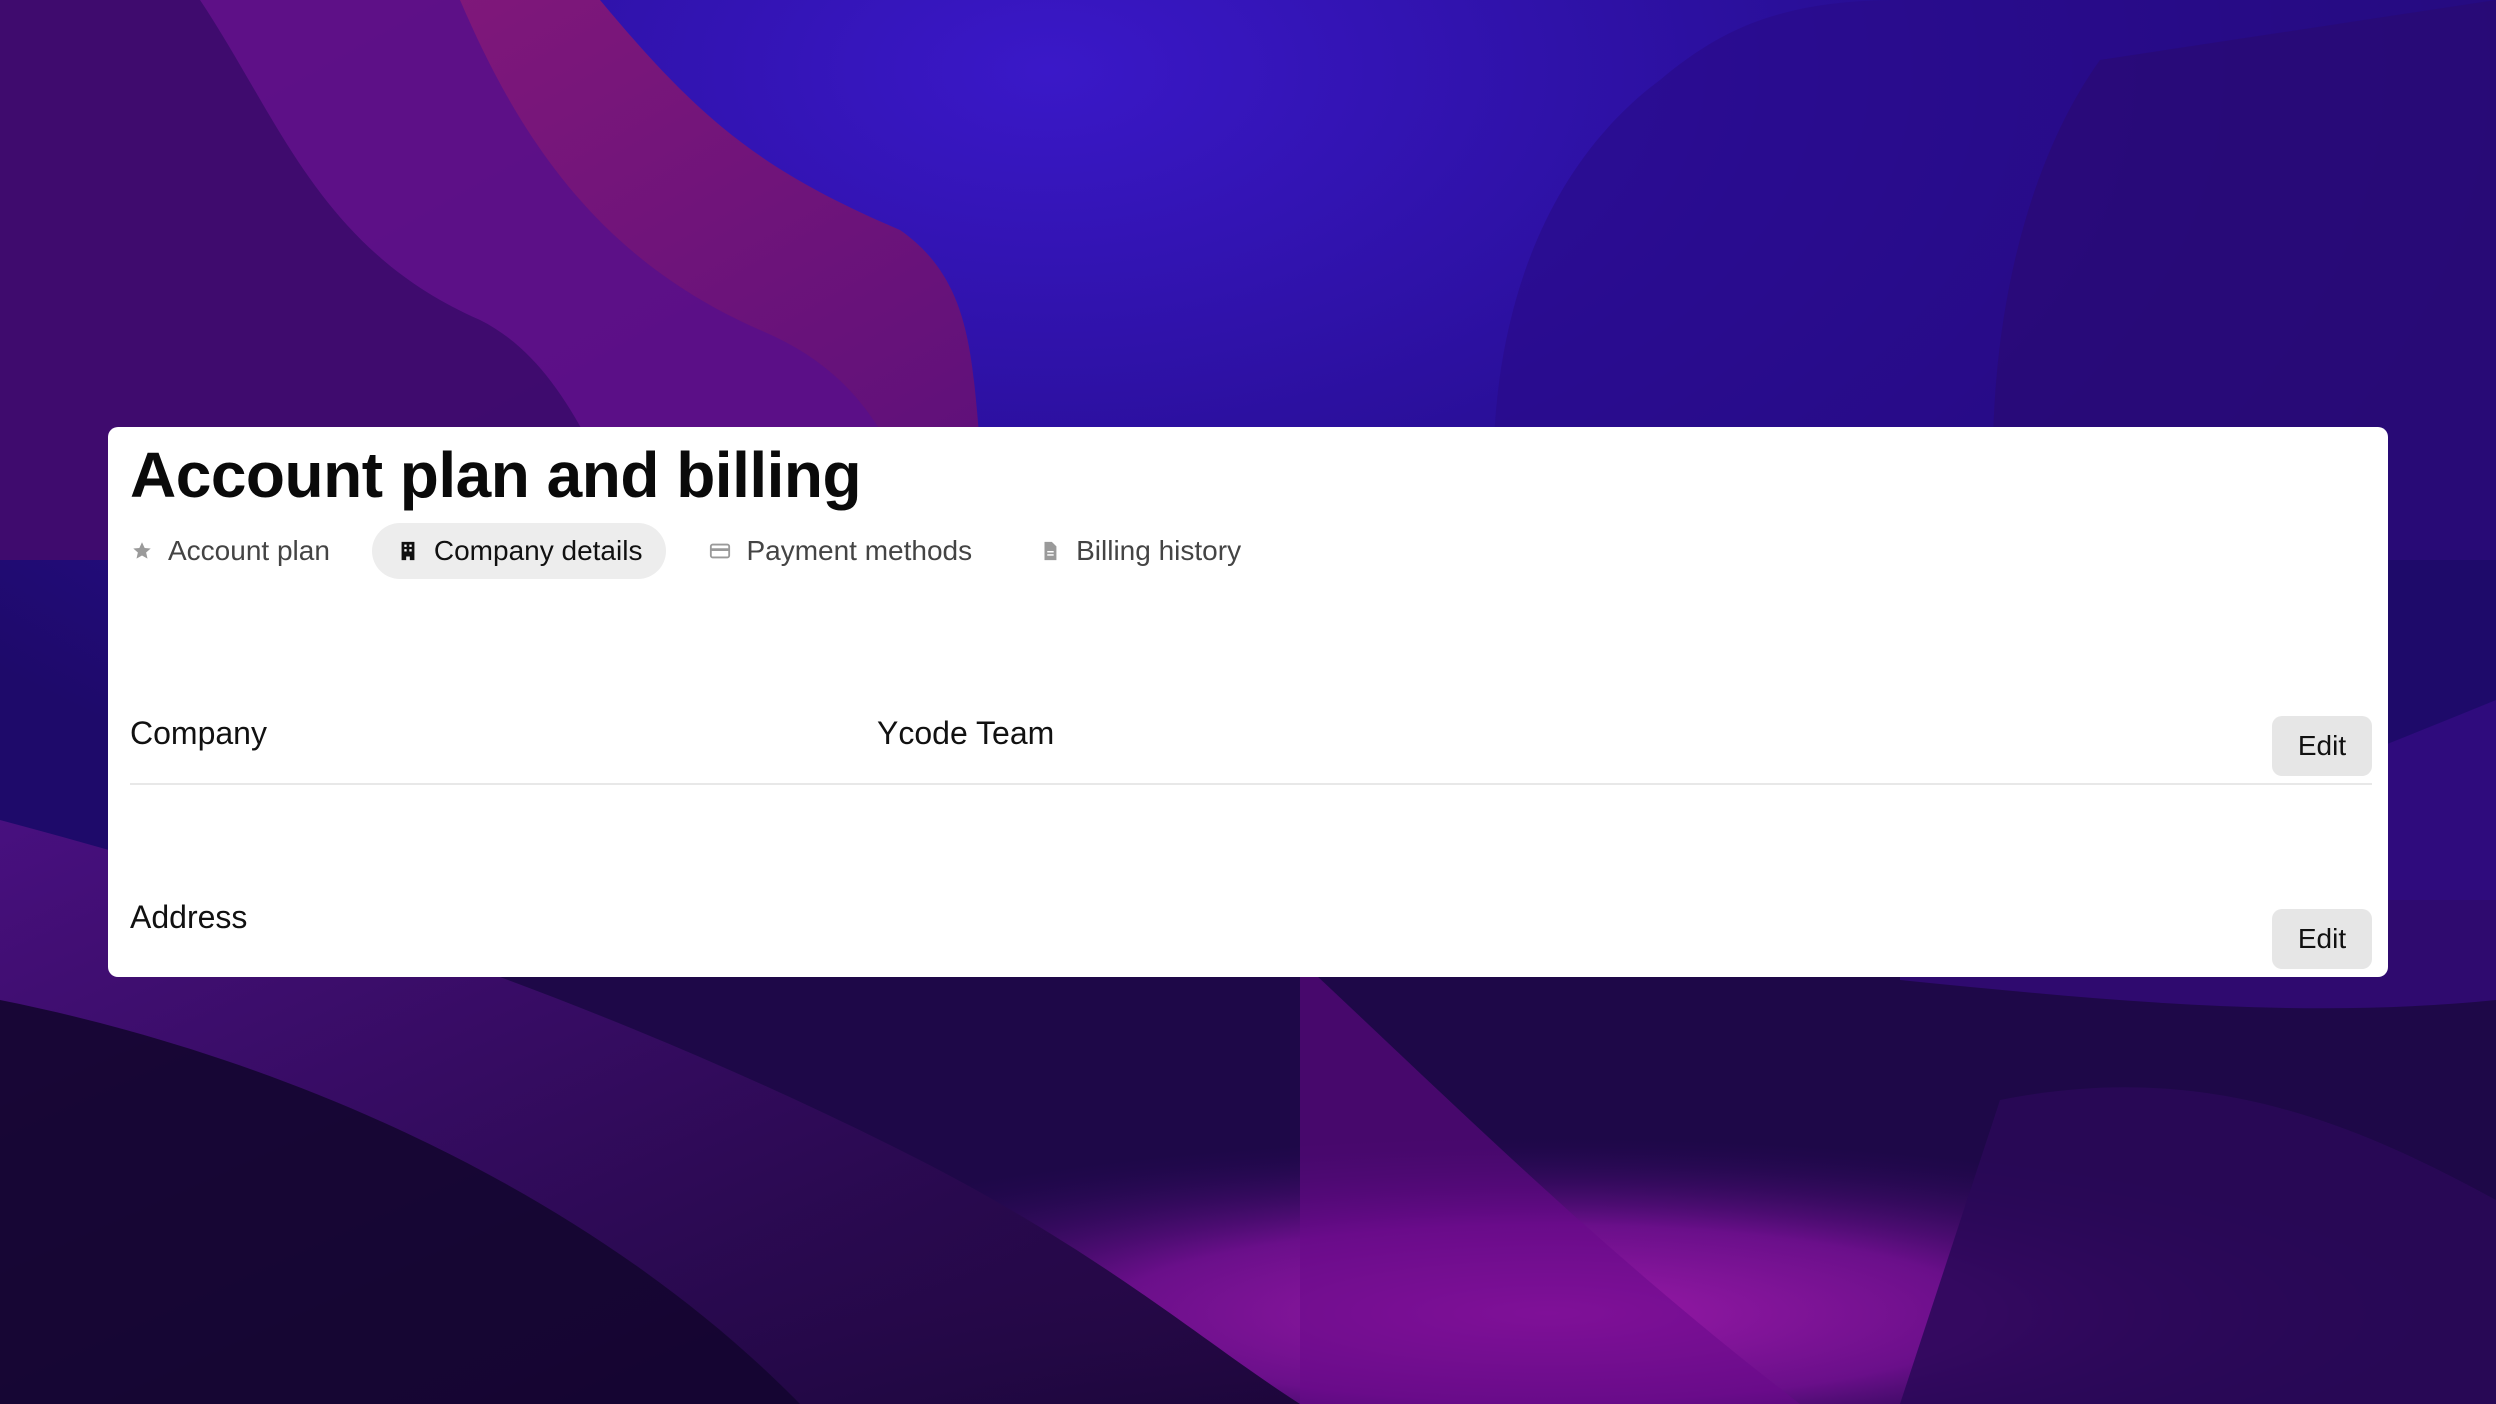 This screenshot has width=2496, height=1404. Describe the element at coordinates (2322, 939) in the screenshot. I see `edit-address-button: Edit` at that location.